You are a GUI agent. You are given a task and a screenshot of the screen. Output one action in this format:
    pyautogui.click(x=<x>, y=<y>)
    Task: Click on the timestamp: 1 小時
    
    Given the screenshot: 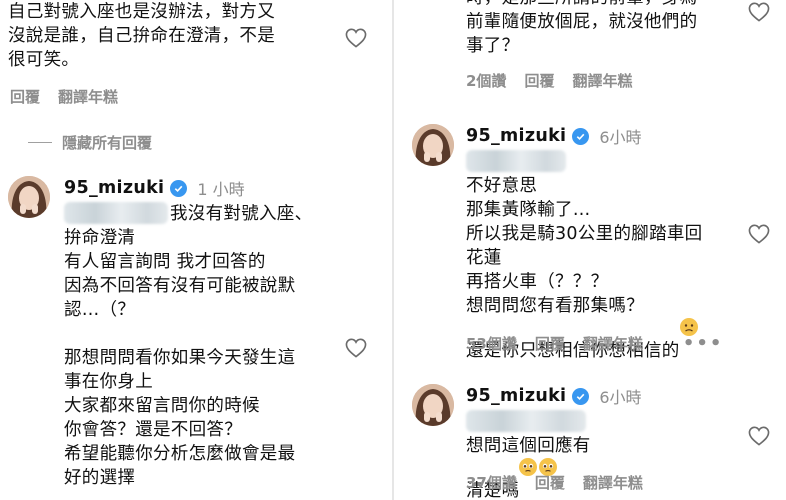 What is the action you would take?
    pyautogui.click(x=221, y=189)
    